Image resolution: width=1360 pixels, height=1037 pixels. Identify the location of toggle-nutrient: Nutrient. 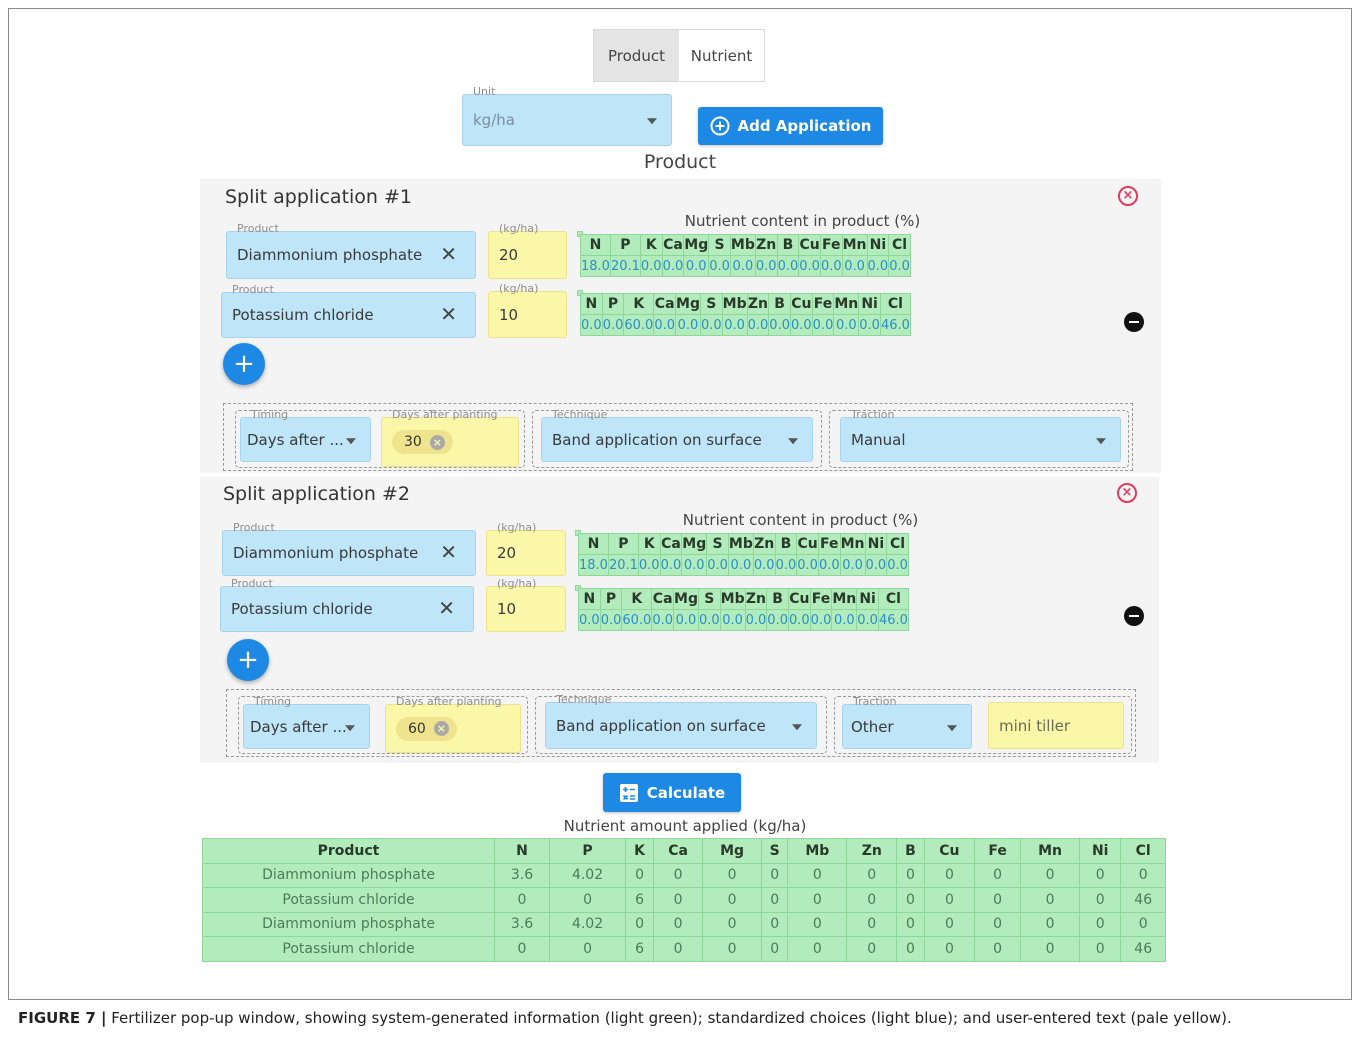
(721, 55).